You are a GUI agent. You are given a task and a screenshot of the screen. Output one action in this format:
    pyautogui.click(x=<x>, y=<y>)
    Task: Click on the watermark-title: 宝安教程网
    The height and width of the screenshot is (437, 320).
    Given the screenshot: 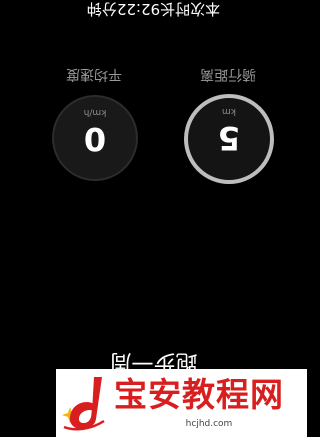 What is the action you would take?
    pyautogui.click(x=199, y=394)
    